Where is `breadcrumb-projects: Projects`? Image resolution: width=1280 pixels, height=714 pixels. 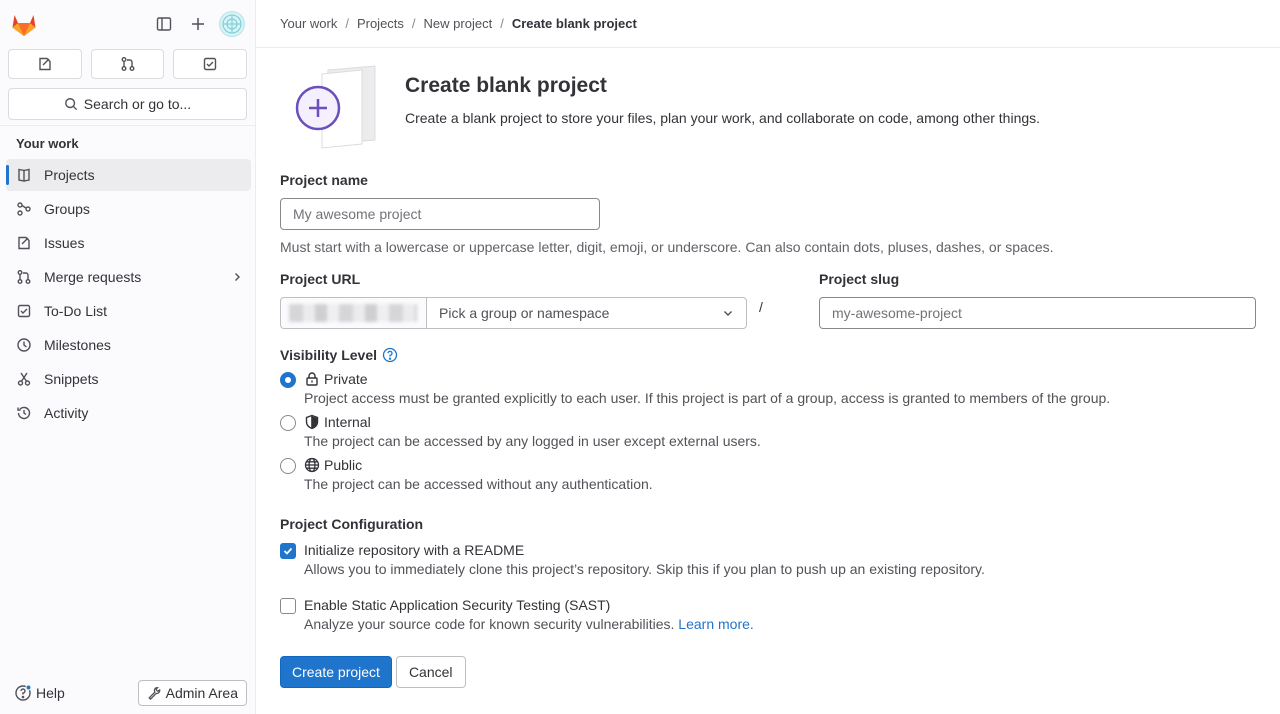 breadcrumb-projects: Projects is located at coordinates (380, 23).